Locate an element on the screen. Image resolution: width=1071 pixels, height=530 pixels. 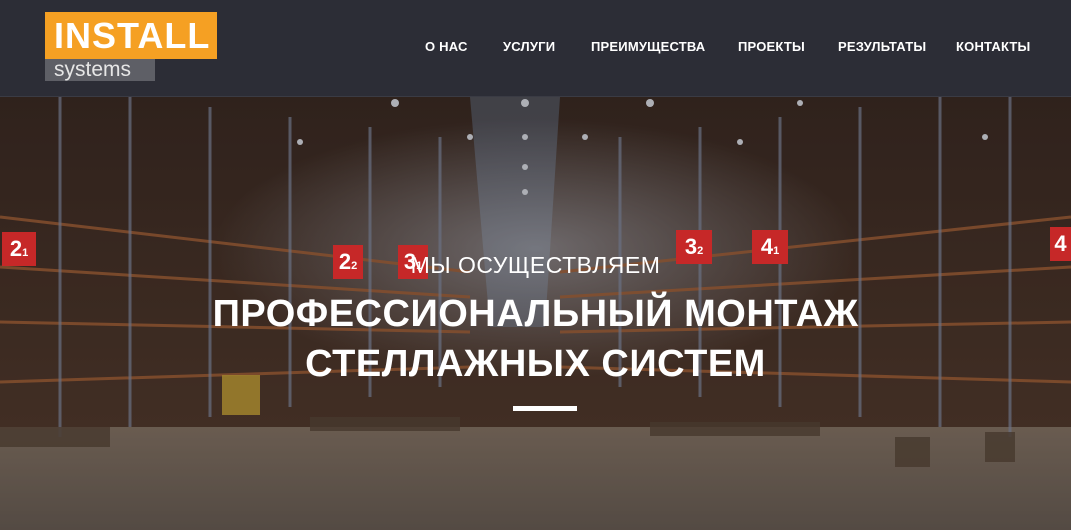
hero-divider is located at coordinates (545, 408).